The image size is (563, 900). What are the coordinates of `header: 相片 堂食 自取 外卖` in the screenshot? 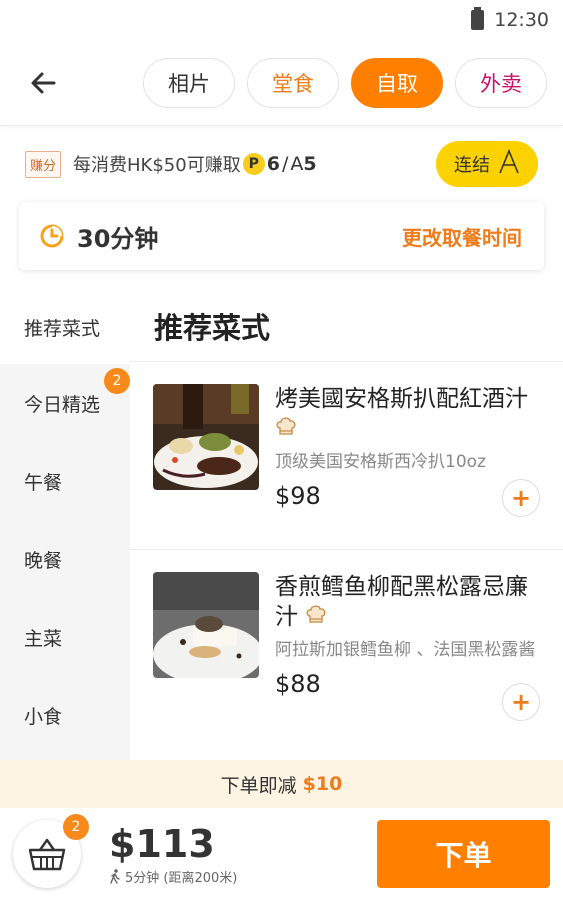 It's located at (281, 83).